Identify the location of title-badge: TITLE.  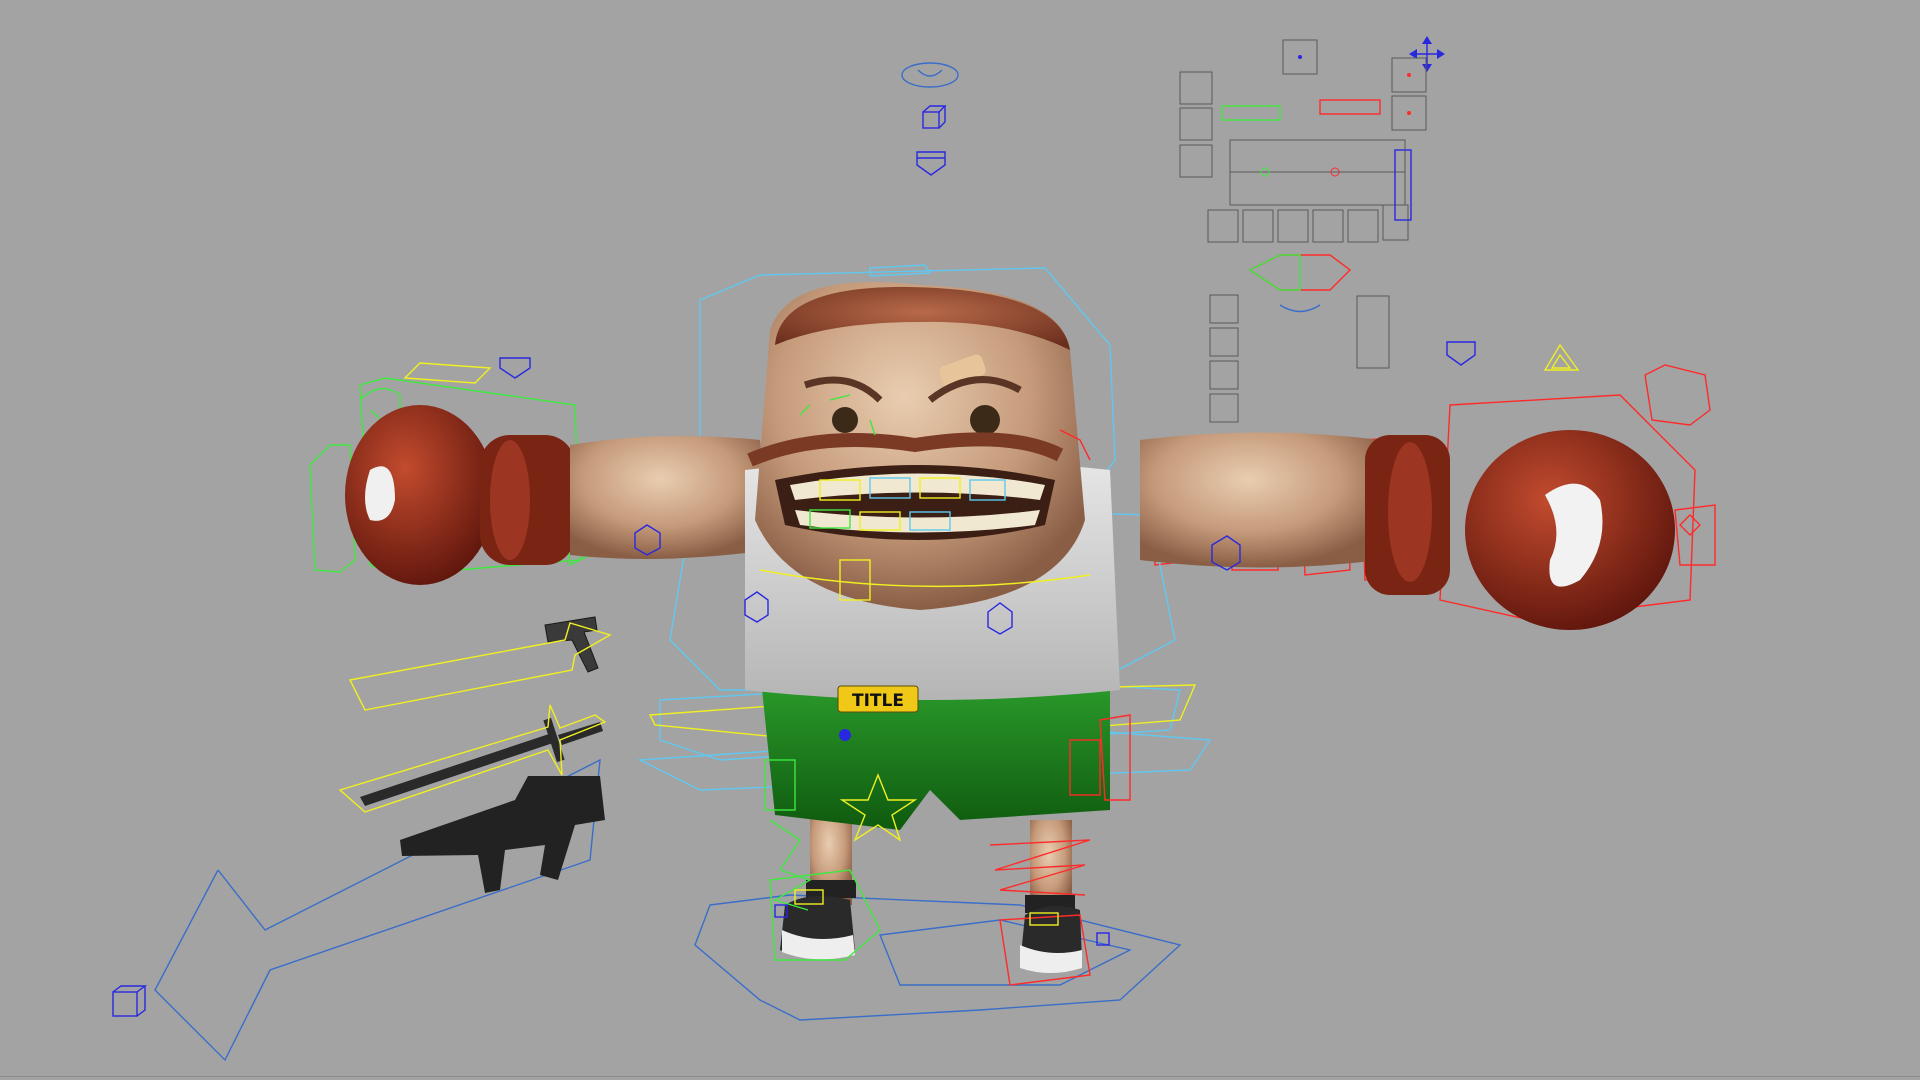
(878, 699).